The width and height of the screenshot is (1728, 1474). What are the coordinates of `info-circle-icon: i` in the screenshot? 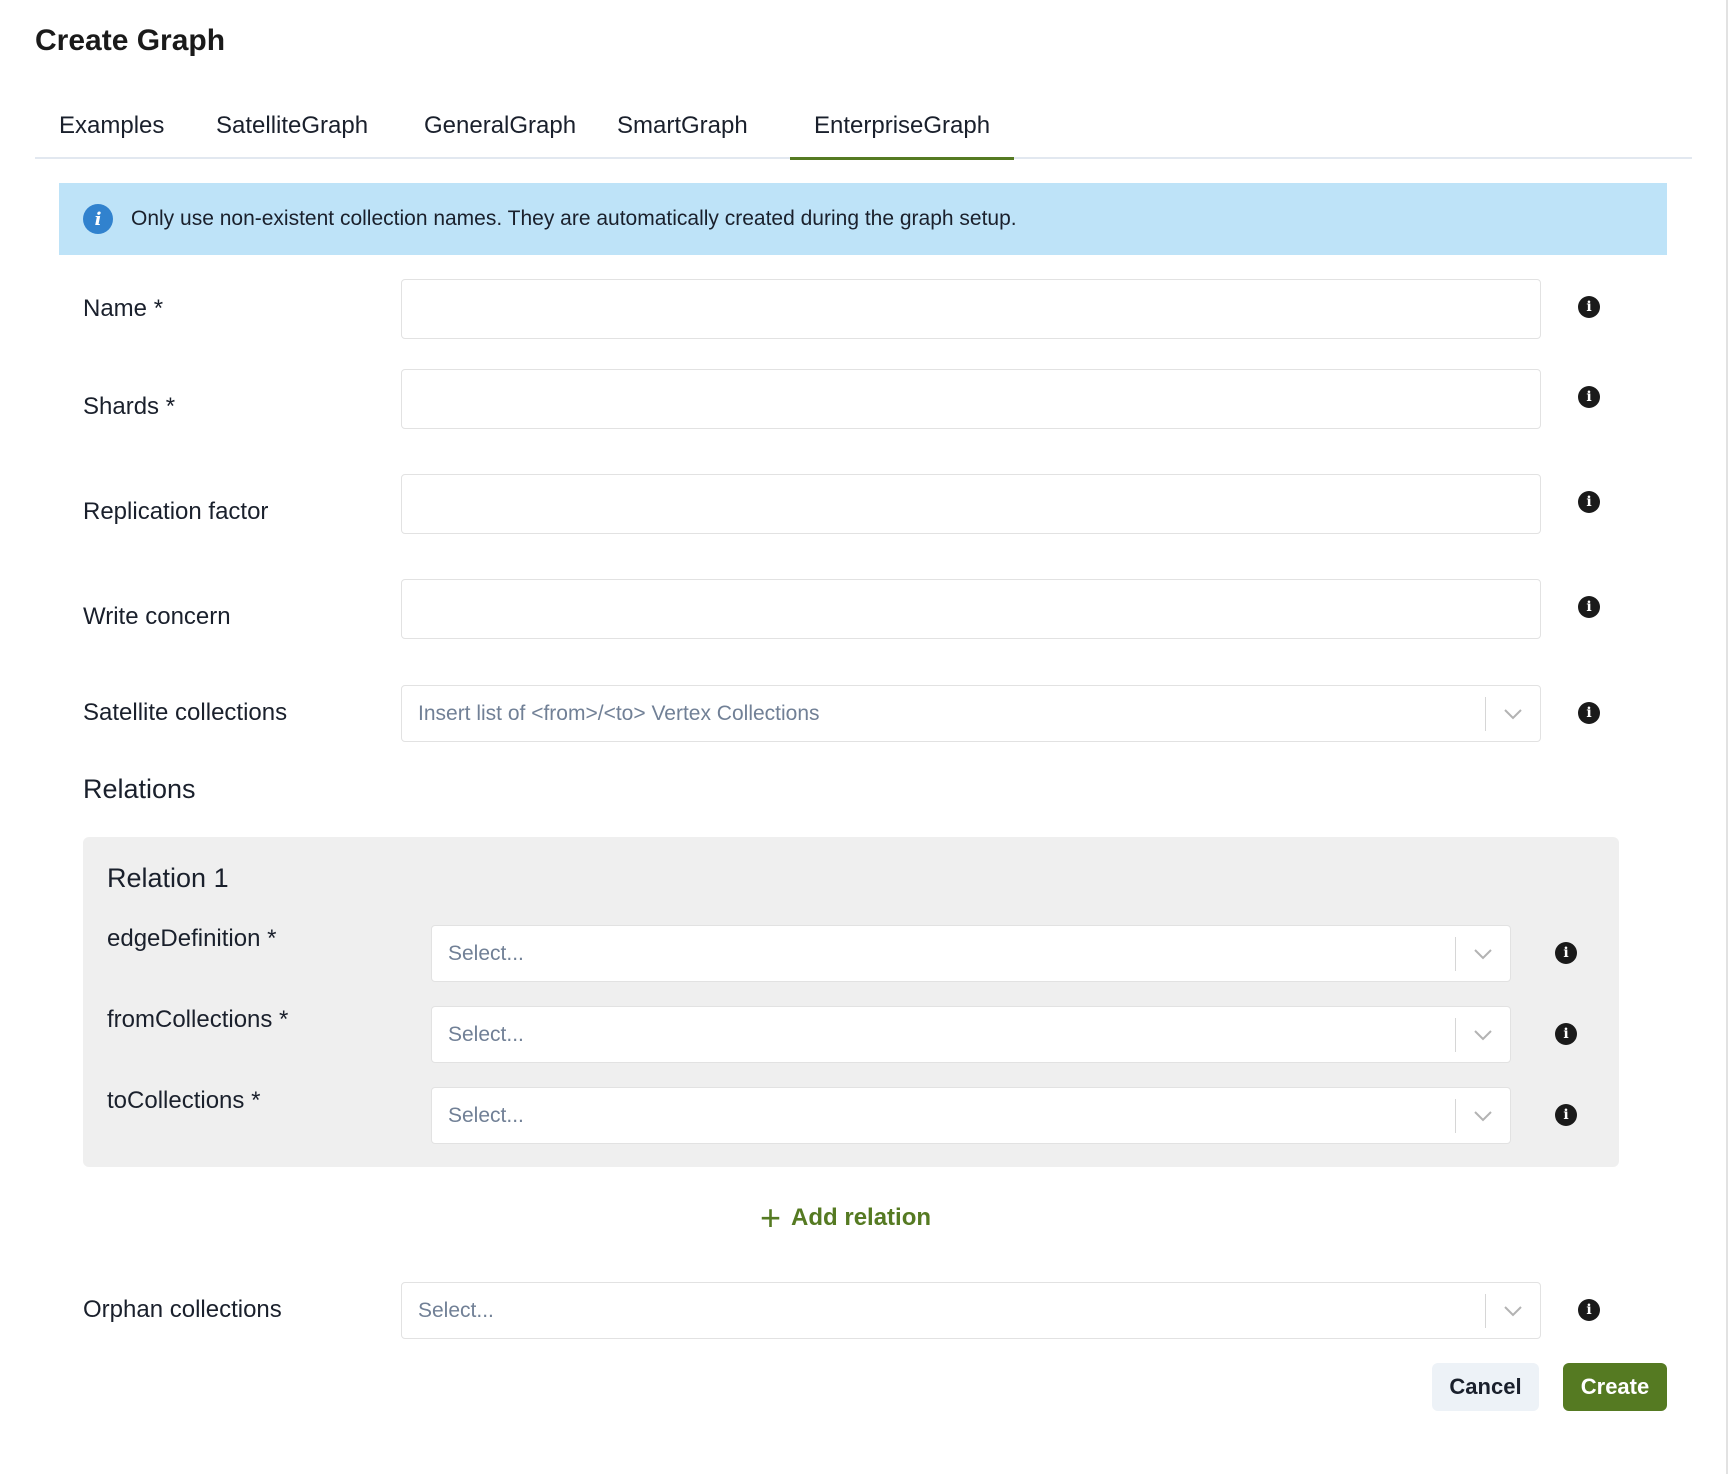 It's located at (98, 219).